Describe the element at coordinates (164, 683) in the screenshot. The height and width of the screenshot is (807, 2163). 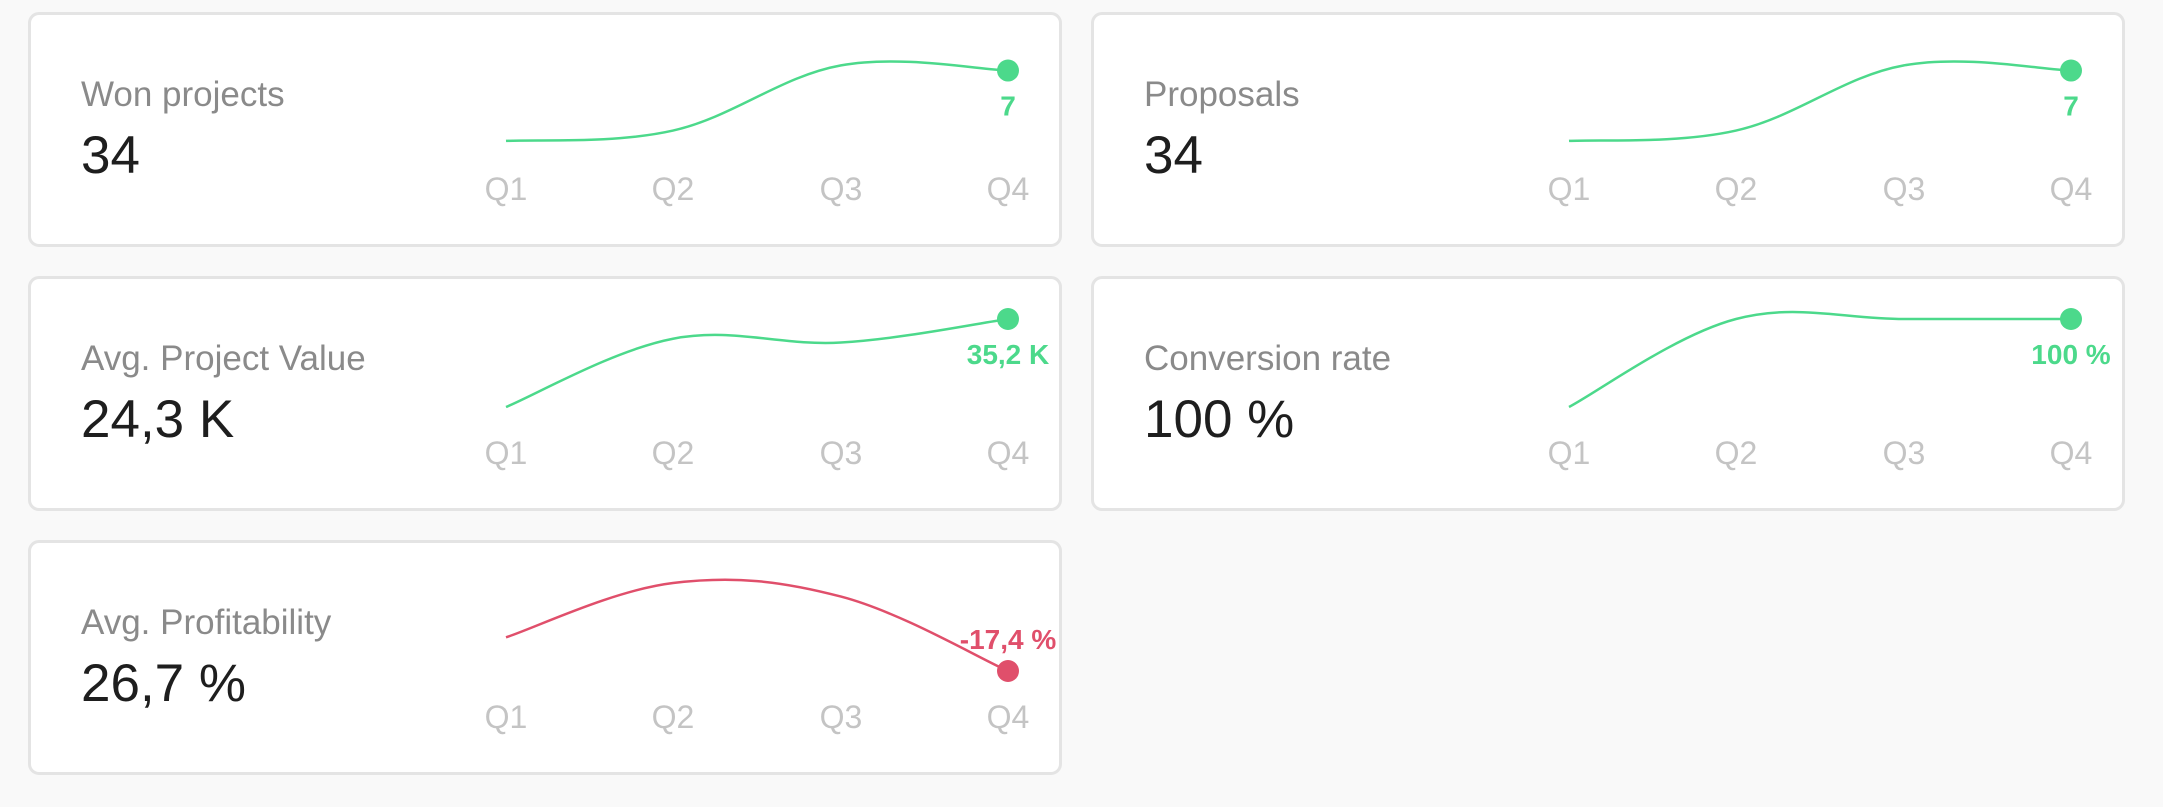
I see `card-value: 26,7 %` at that location.